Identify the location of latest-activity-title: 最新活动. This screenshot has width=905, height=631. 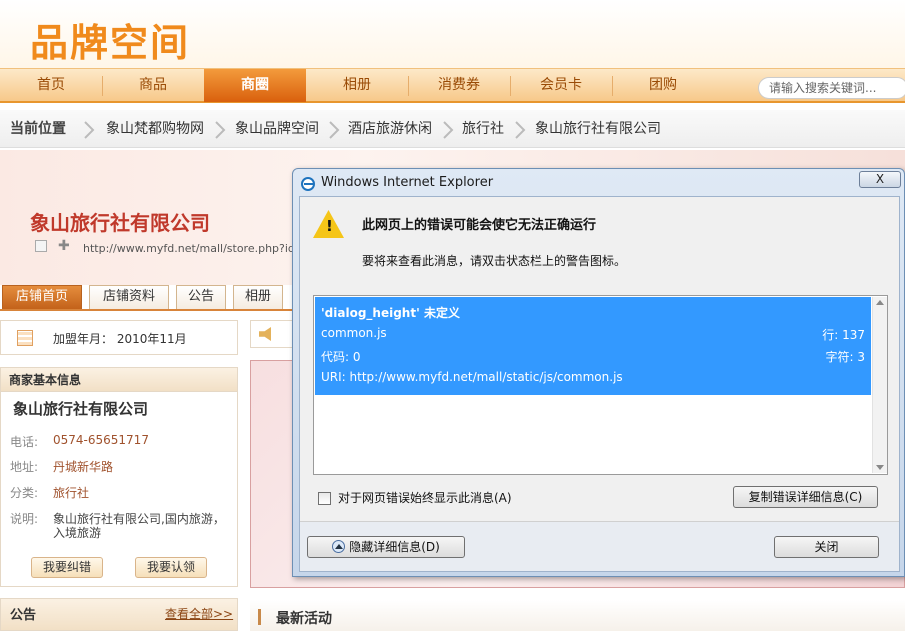
(304, 619).